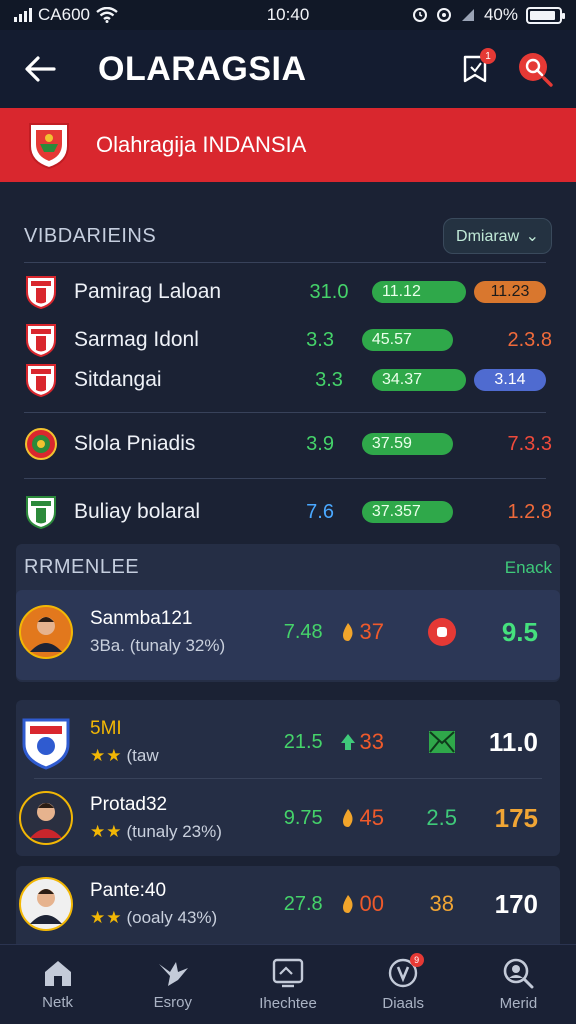 Image resolution: width=576 pixels, height=1024 pixels. I want to click on standings-row: Sarmag Idonl 3.3 45.57 2.3.8, so click(288, 340).